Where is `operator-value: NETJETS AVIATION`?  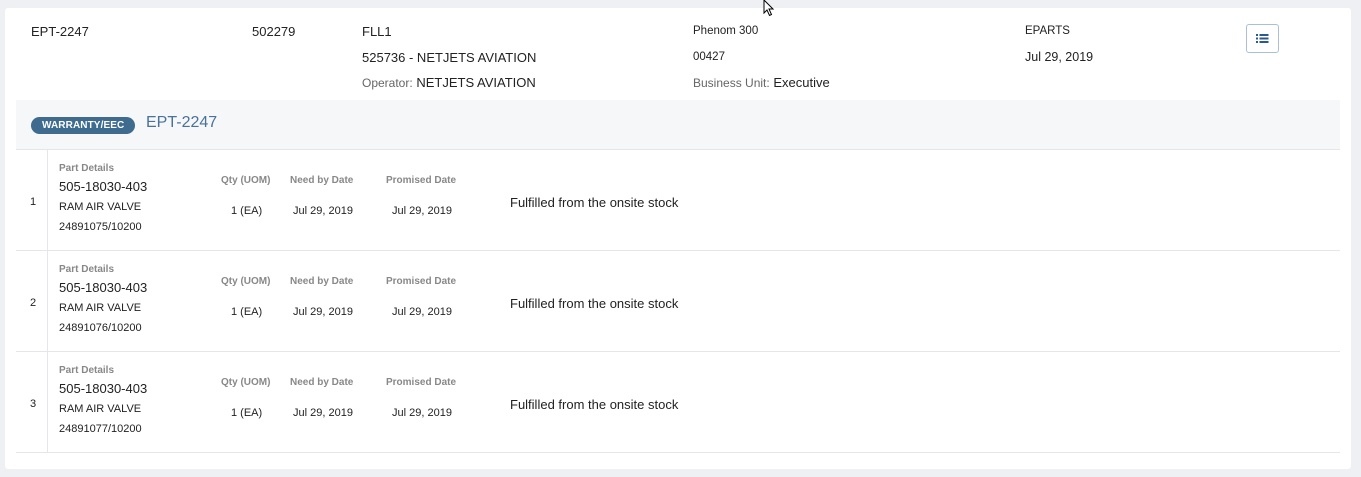 operator-value: NETJETS AVIATION is located at coordinates (476, 82).